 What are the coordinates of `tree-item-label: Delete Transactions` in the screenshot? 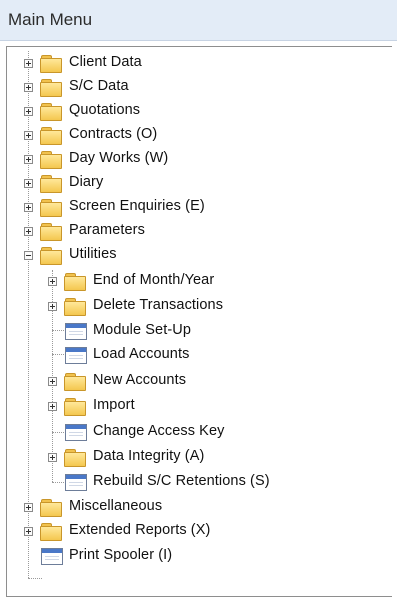 It's located at (158, 305).